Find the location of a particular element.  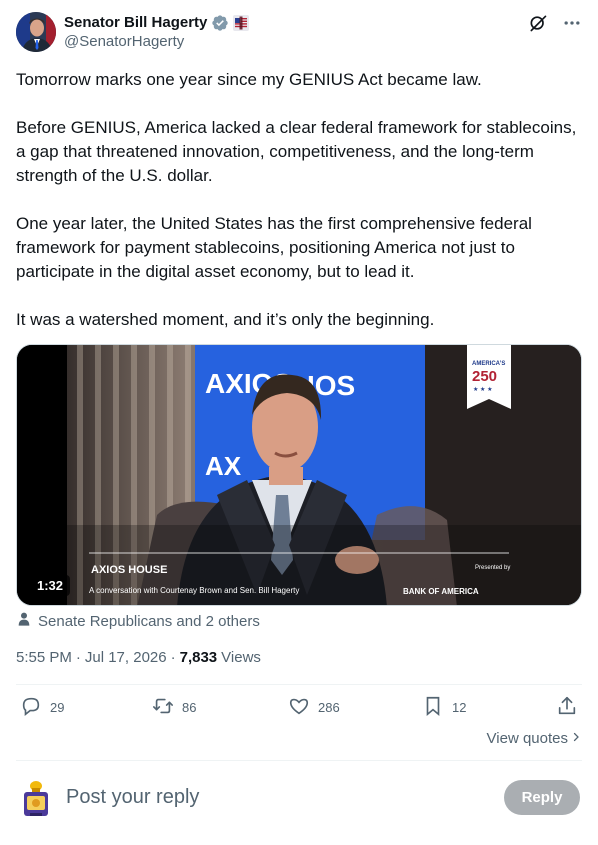

repost-count: 86 is located at coordinates (189, 707).